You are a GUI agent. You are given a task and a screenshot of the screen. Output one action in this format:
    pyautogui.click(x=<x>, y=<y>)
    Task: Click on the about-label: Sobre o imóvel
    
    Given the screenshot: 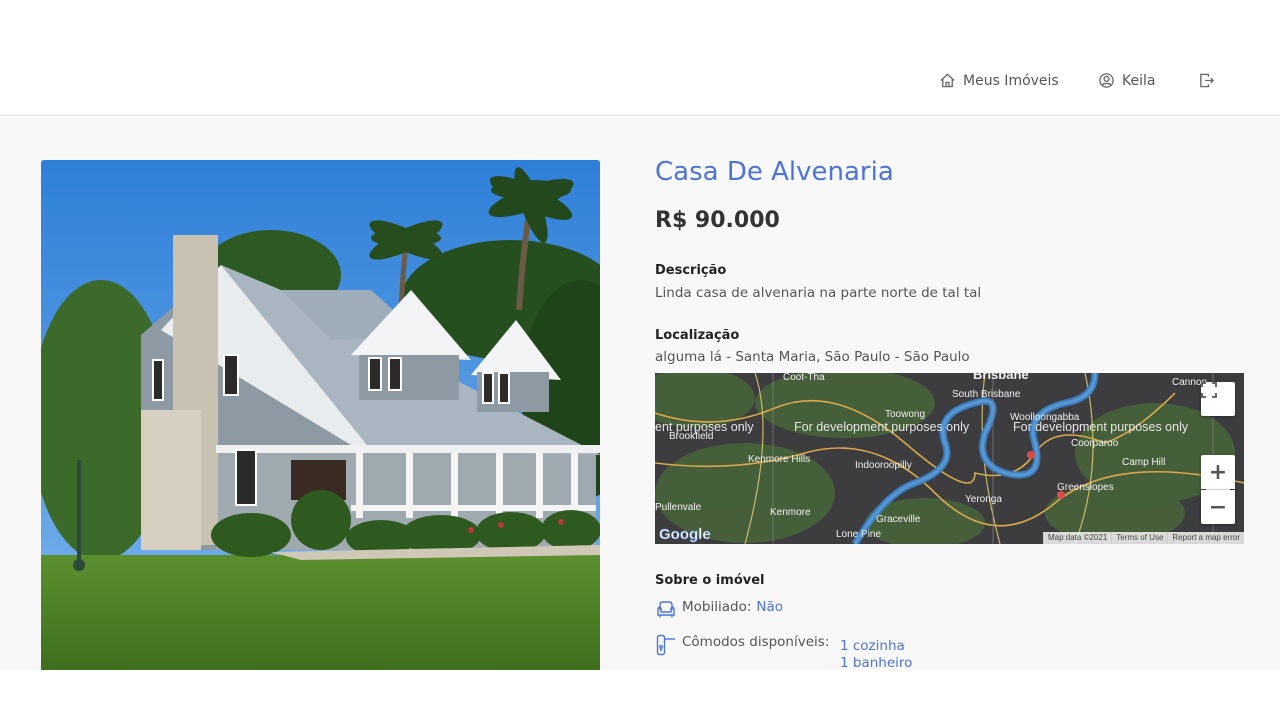 What is the action you would take?
    pyautogui.click(x=710, y=580)
    